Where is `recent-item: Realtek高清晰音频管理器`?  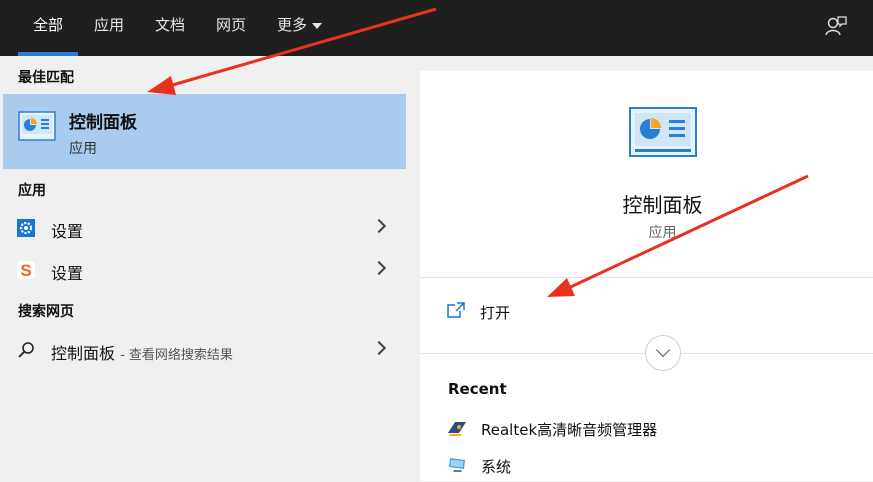 recent-item: Realtek高清晰音频管理器 is located at coordinates (646, 428).